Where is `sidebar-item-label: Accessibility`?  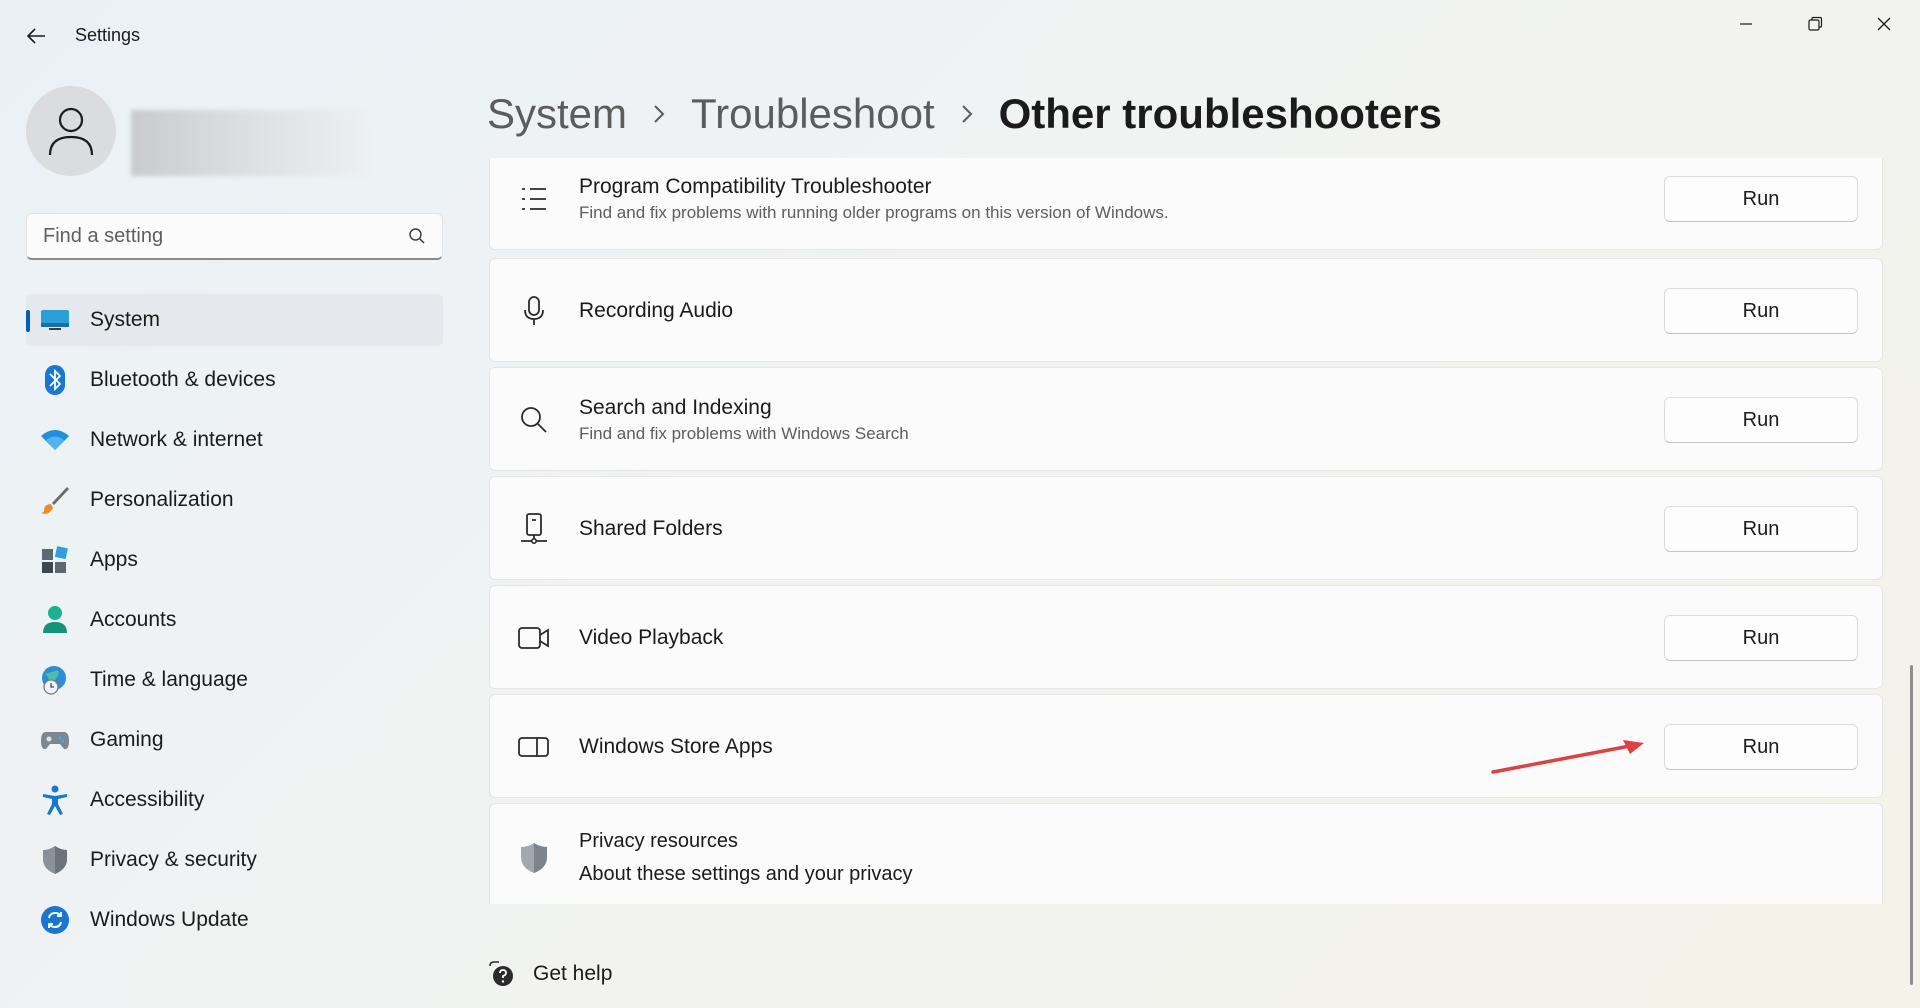
sidebar-item-label: Accessibility is located at coordinates (147, 799).